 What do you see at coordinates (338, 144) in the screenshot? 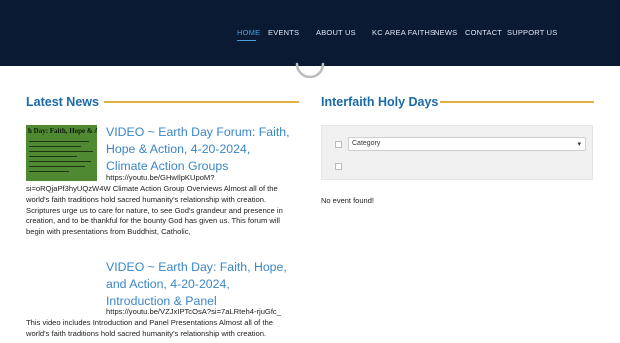
I see `category-checkbox` at bounding box center [338, 144].